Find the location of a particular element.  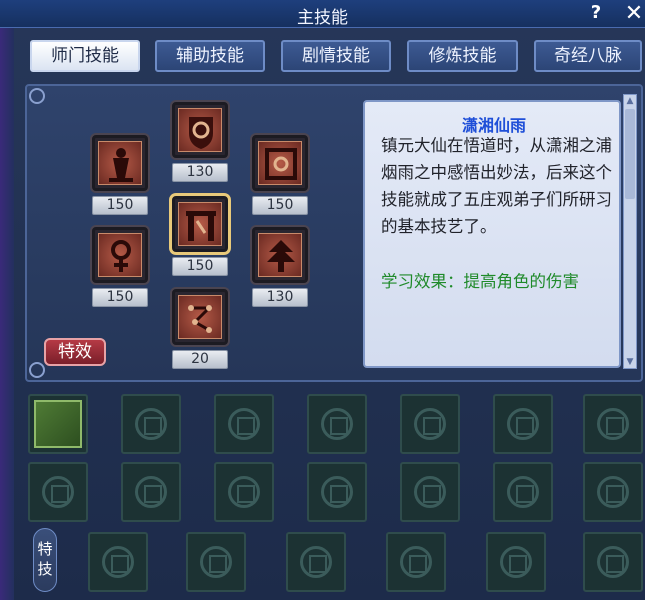

skill-effect: 学习效果：提高角色的伤害 is located at coordinates (480, 281).